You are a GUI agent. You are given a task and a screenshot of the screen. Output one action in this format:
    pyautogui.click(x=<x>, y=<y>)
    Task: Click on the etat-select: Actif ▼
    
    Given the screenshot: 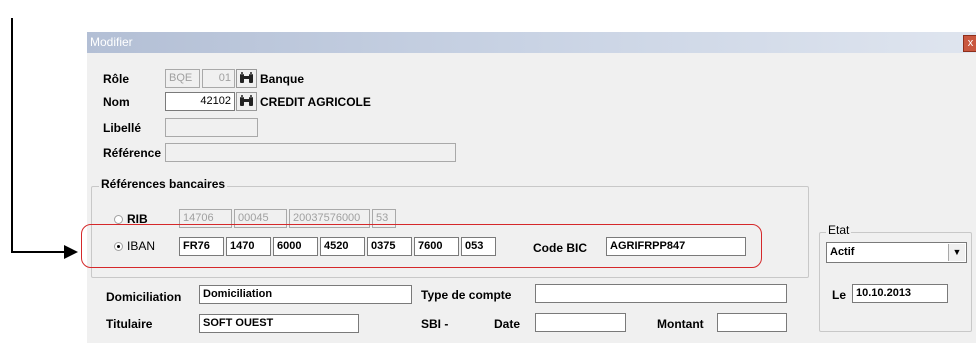 What is the action you would take?
    pyautogui.click(x=896, y=252)
    